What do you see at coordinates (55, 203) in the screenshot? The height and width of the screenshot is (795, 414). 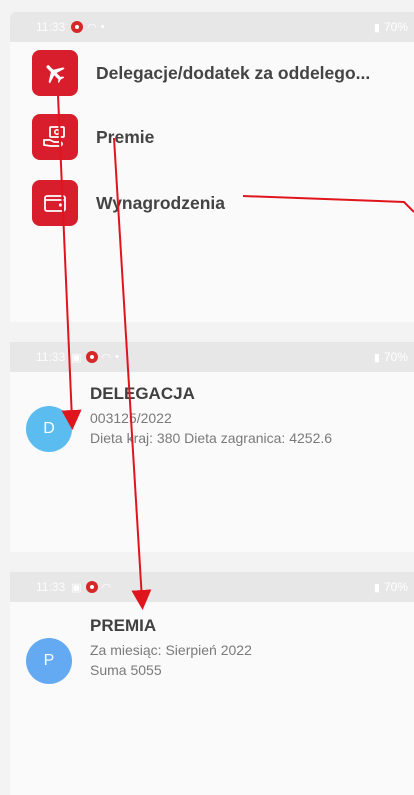 I see `wallet-icon` at bounding box center [55, 203].